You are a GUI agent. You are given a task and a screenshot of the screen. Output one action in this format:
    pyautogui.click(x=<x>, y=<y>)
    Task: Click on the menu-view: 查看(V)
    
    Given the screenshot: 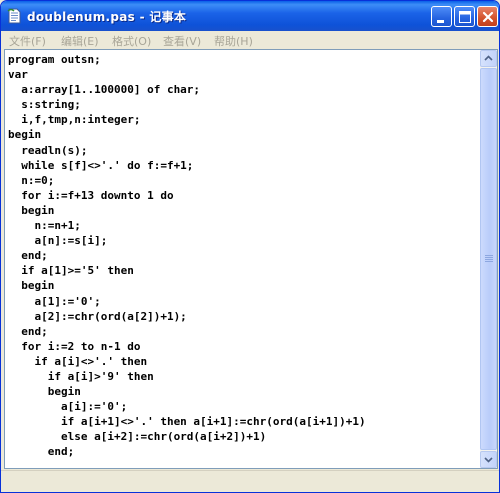 What is the action you would take?
    pyautogui.click(x=182, y=41)
    